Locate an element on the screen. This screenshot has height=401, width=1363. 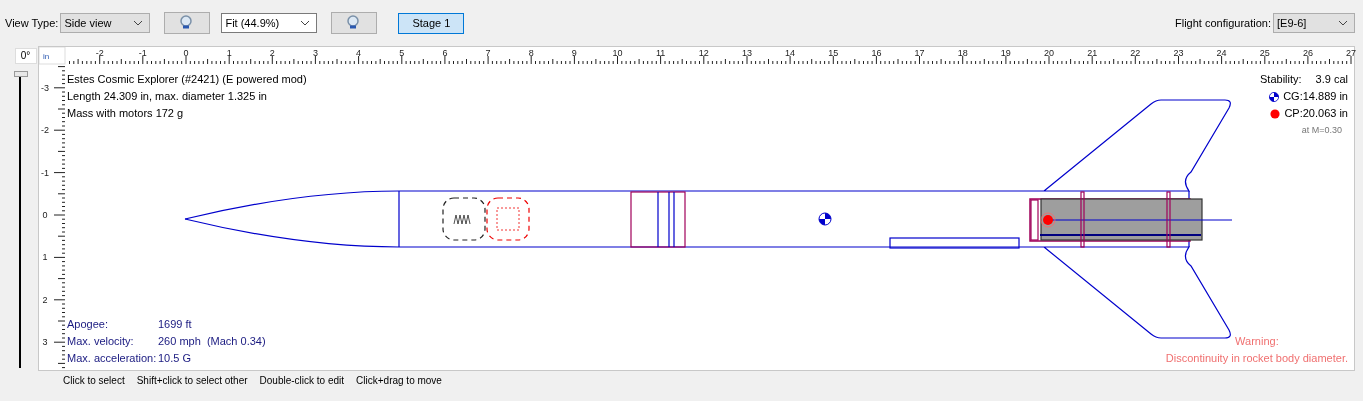
stat-value: 1699 ft is located at coordinates (175, 324).